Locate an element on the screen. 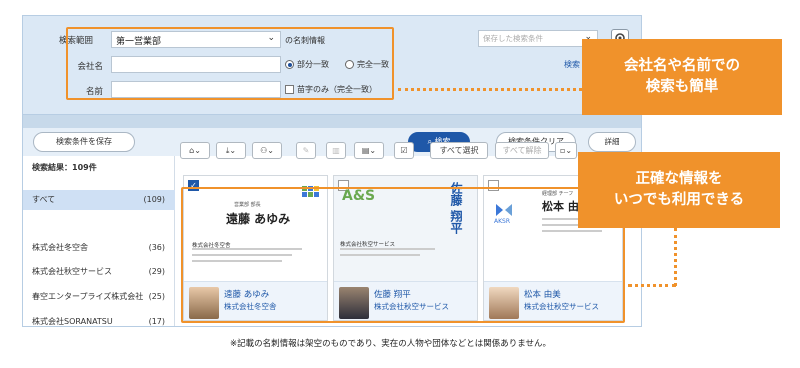  card-view-button: ▤⌄ is located at coordinates (369, 150).